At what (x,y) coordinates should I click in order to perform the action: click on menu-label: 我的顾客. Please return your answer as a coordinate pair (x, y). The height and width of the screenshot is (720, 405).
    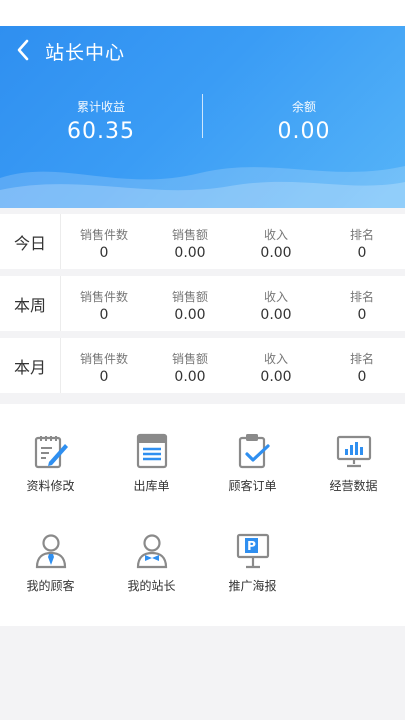
    Looking at the image, I should click on (50, 586).